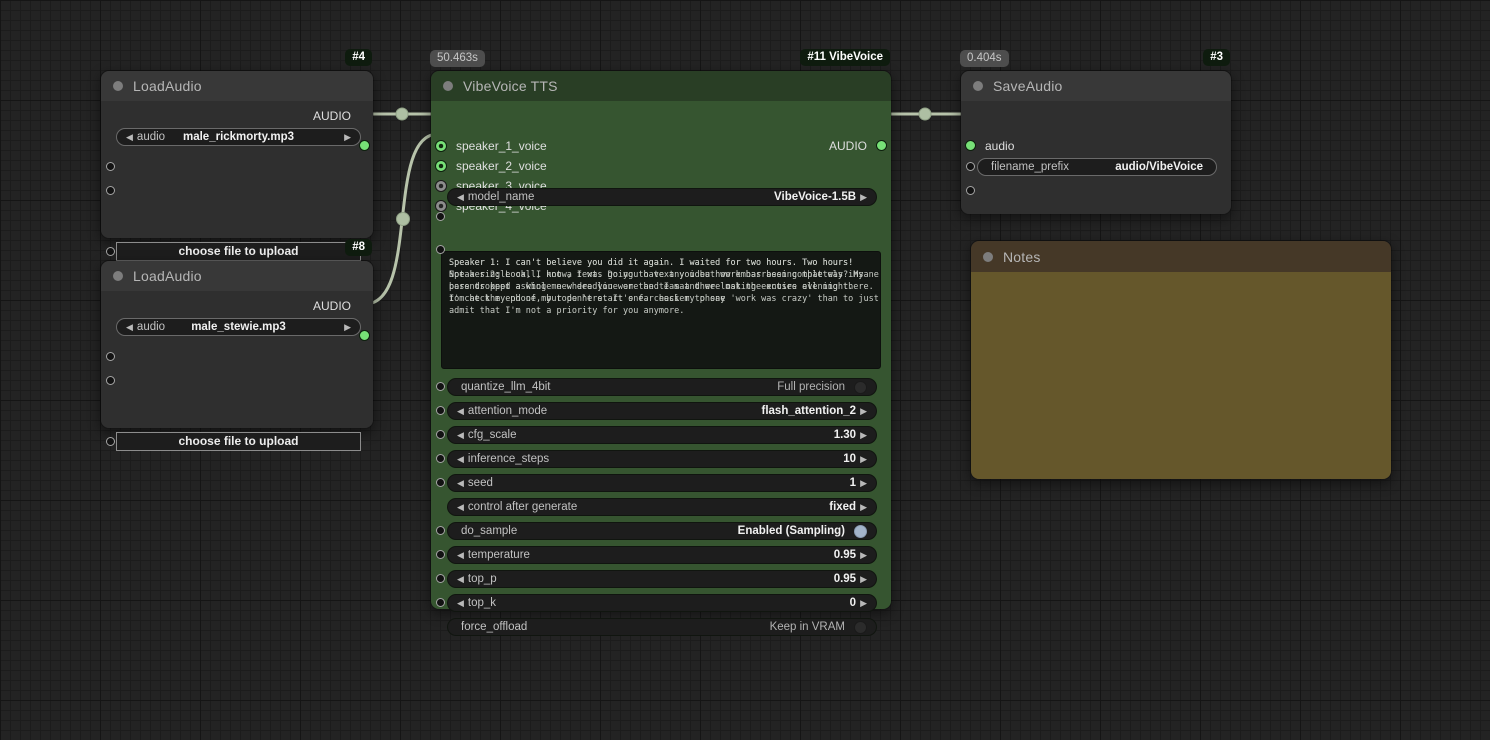 Image resolution: width=1490 pixels, height=740 pixels. I want to click on node-titlebar: SaveAudio, so click(1096, 86).